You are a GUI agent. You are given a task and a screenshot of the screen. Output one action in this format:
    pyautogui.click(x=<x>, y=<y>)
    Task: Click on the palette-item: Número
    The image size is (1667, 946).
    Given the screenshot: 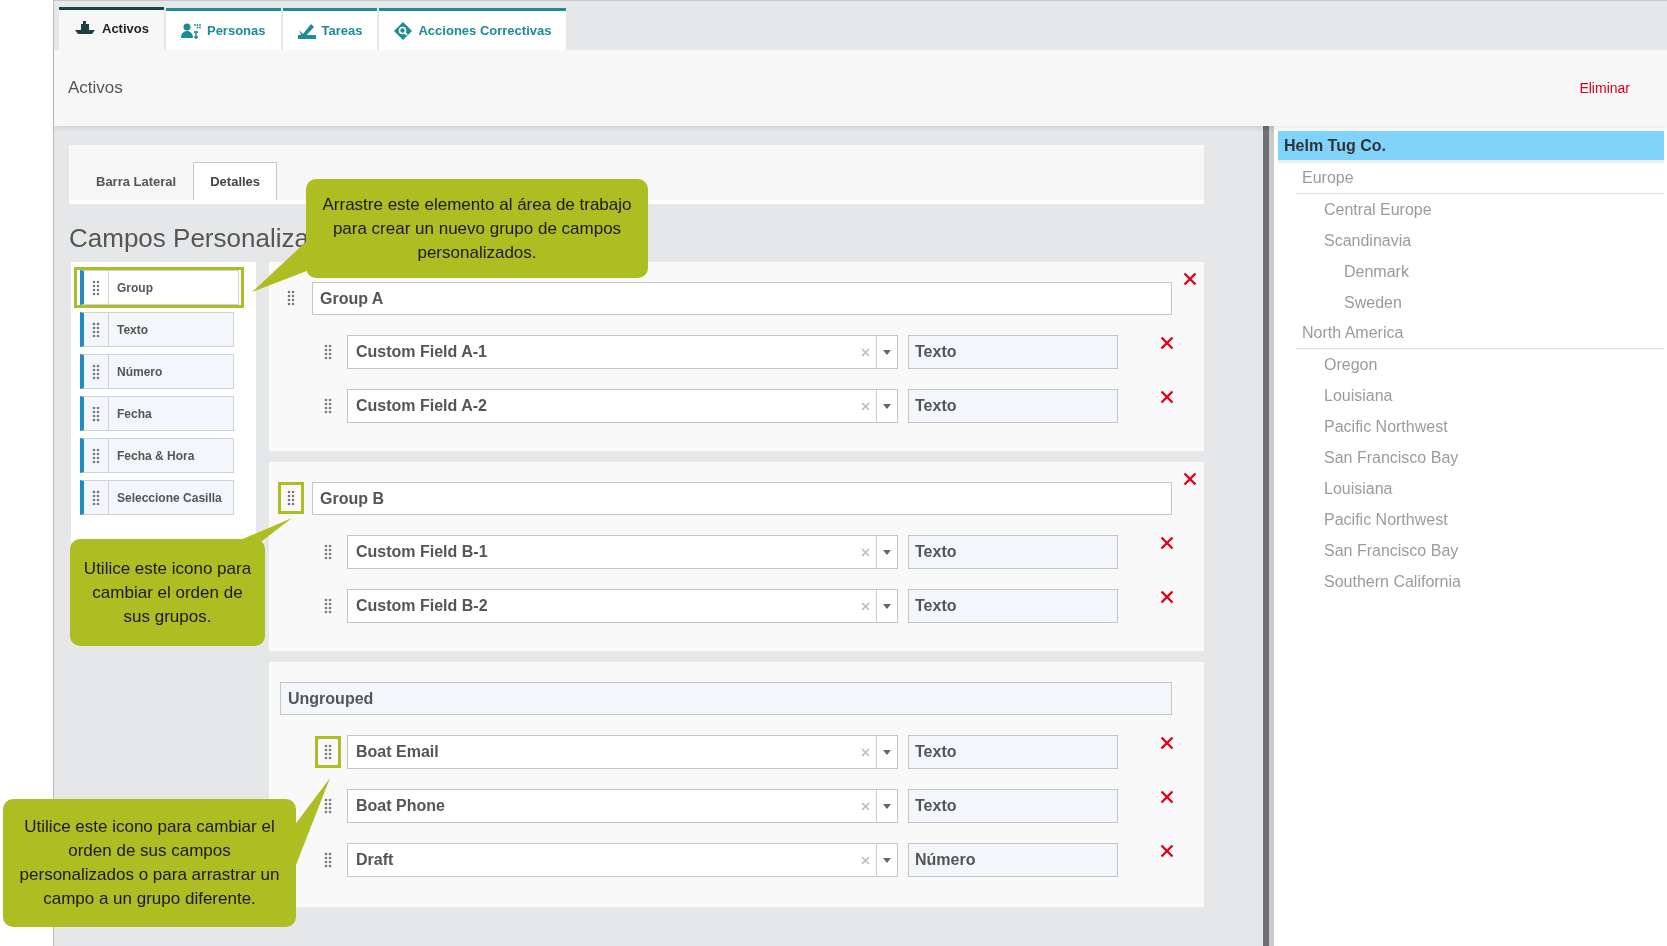 What is the action you would take?
    pyautogui.click(x=157, y=371)
    